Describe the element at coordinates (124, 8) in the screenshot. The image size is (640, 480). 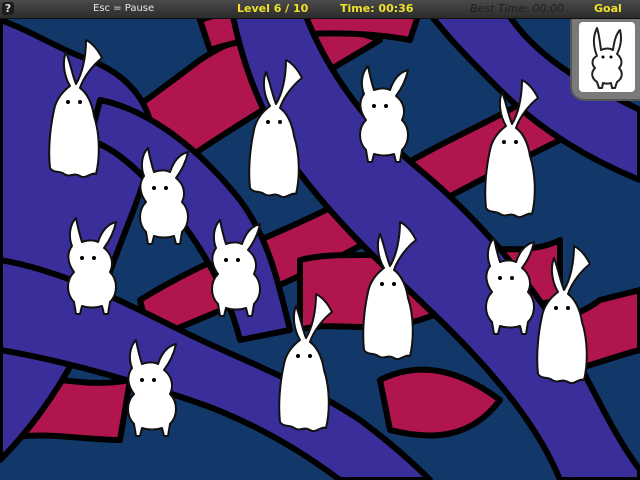
I see `pause-hint: Esc = Pause` at that location.